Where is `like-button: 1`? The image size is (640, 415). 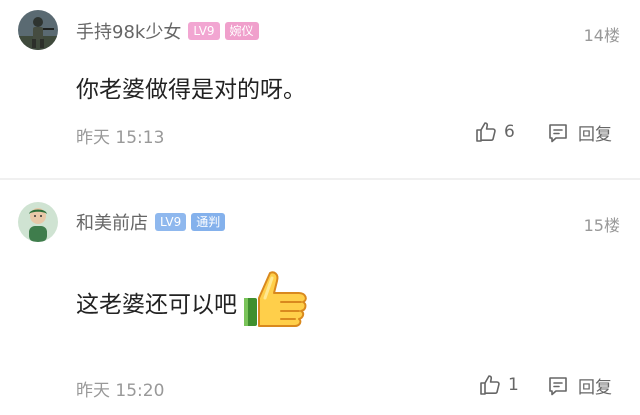 like-button: 1 is located at coordinates (498, 385).